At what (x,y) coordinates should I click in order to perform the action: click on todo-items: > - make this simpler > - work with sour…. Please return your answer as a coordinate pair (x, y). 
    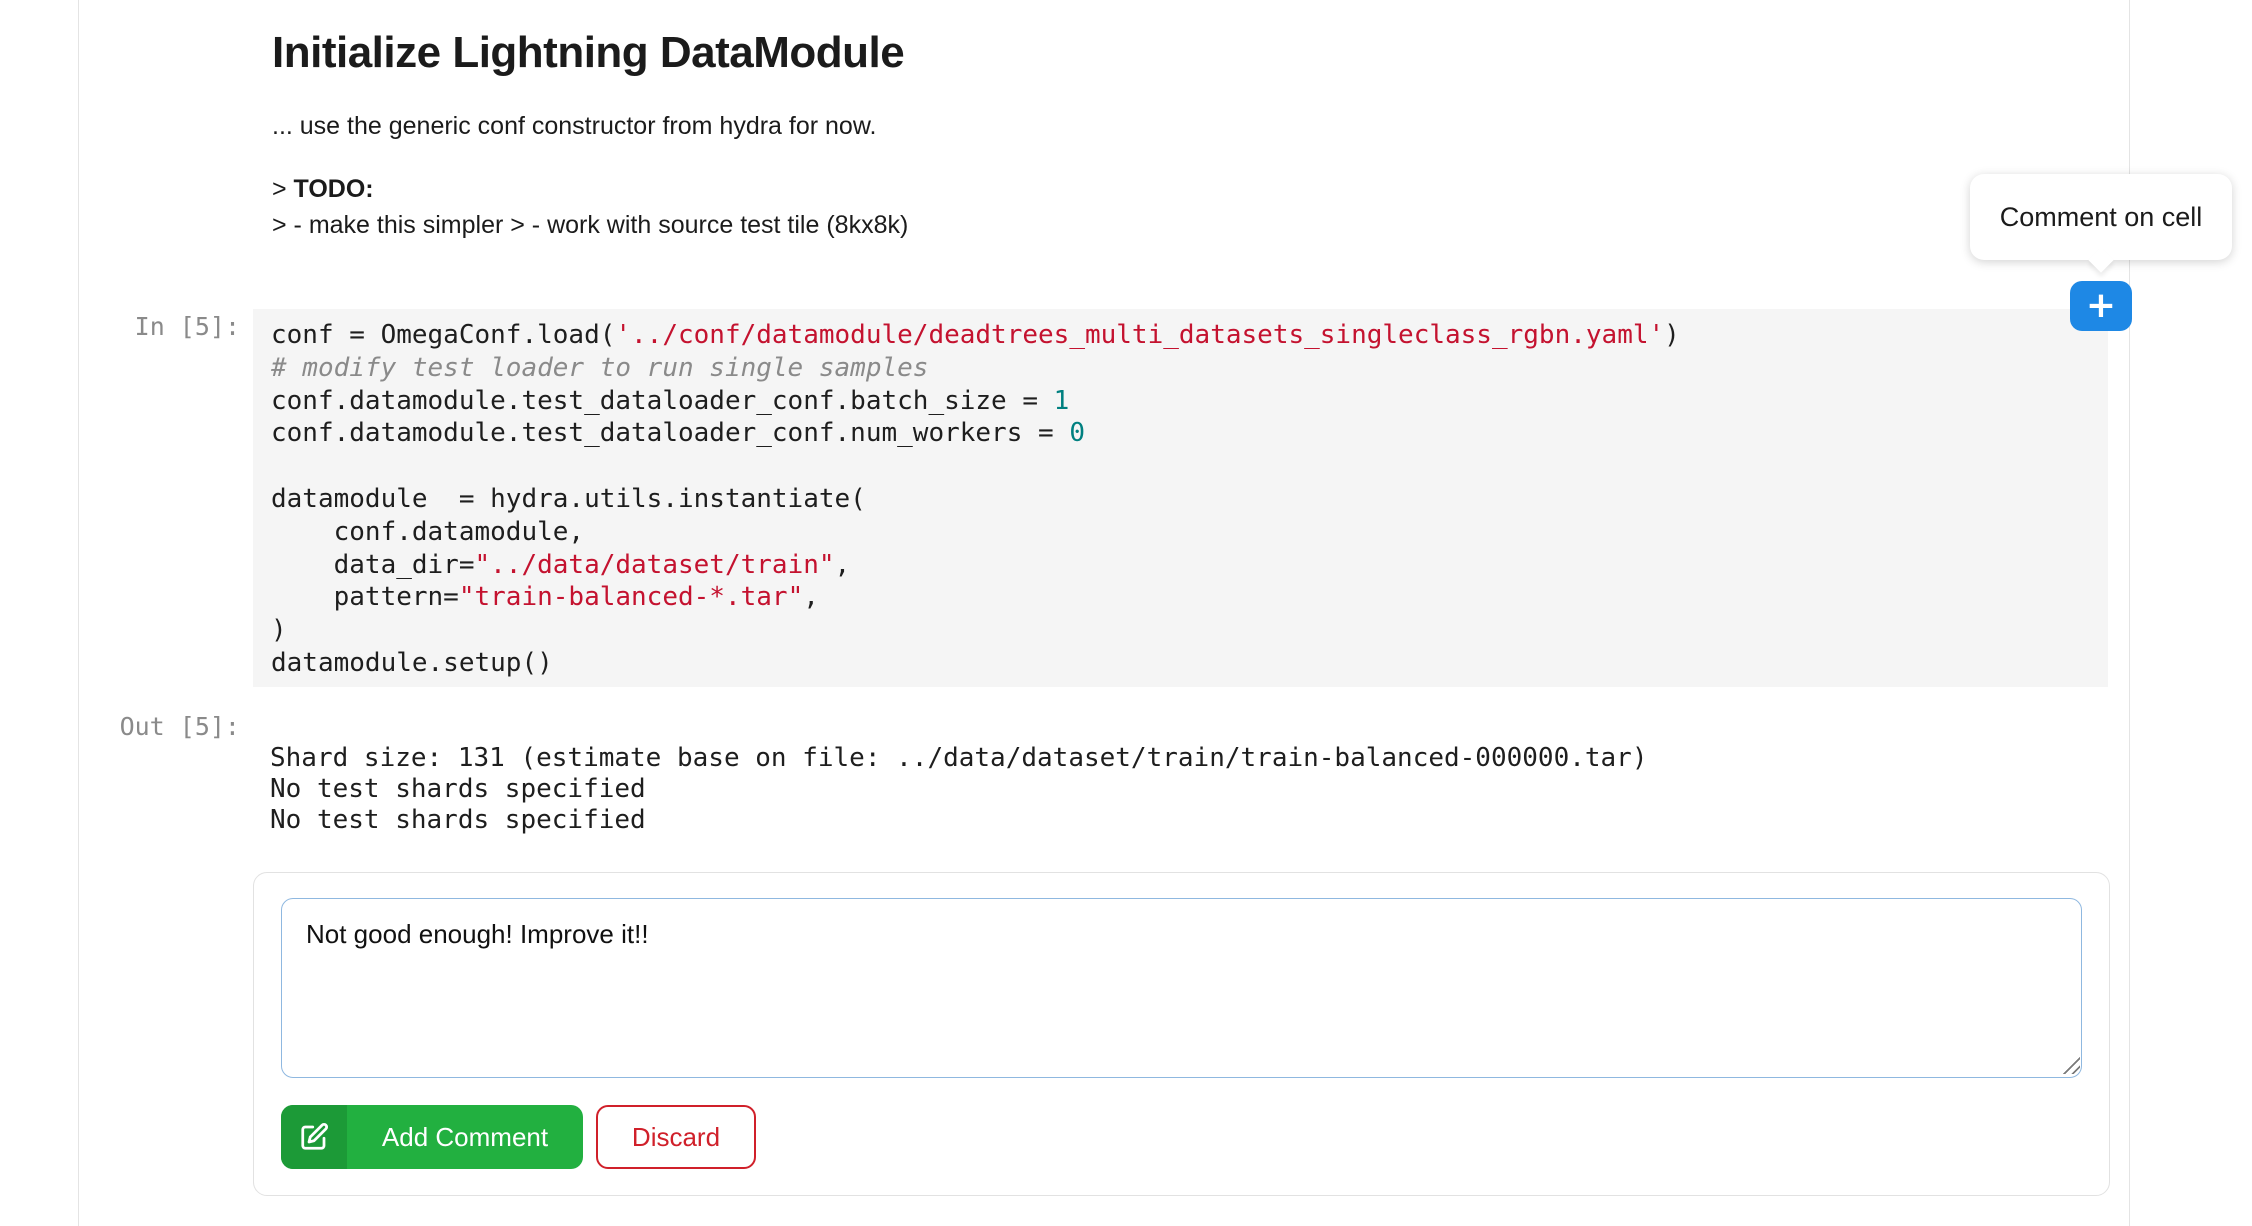
    Looking at the image, I should click on (590, 225).